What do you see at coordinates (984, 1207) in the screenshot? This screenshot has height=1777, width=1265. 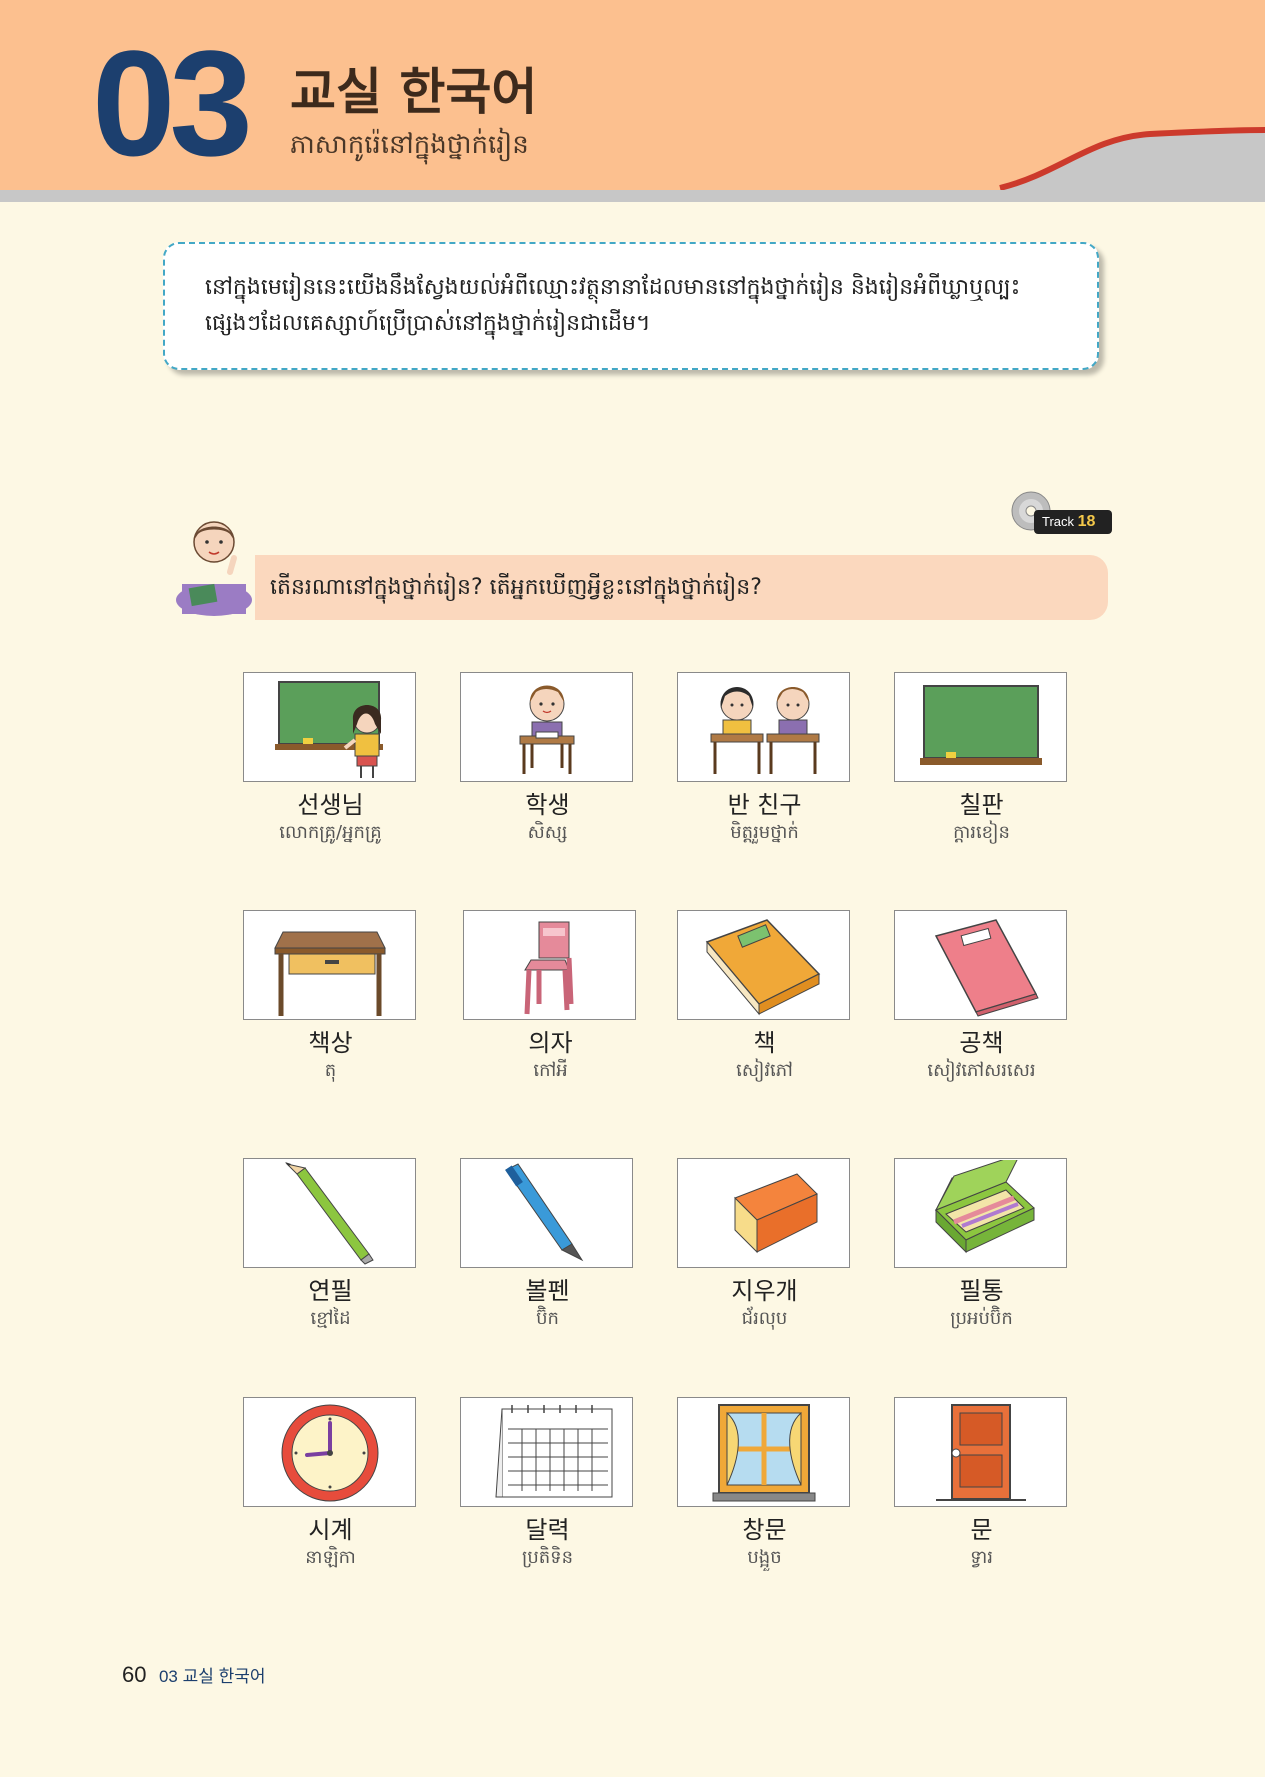 I see `pencil-case-icon` at bounding box center [984, 1207].